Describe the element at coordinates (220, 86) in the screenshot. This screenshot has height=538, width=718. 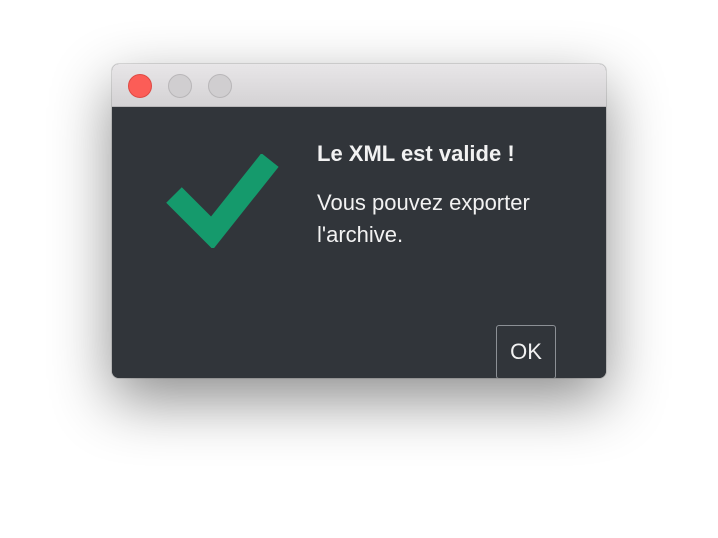
I see `maximize-window-button` at that location.